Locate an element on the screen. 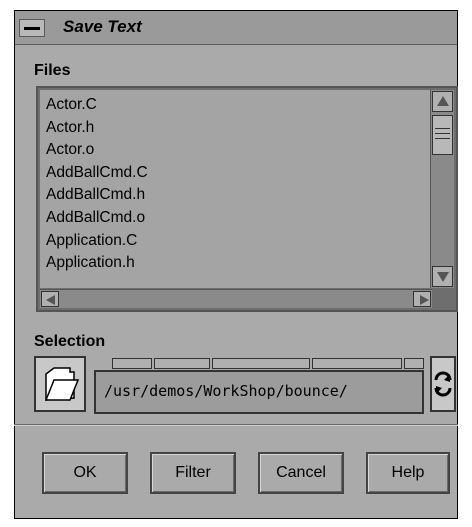  arrow-left-icon is located at coordinates (50, 300).